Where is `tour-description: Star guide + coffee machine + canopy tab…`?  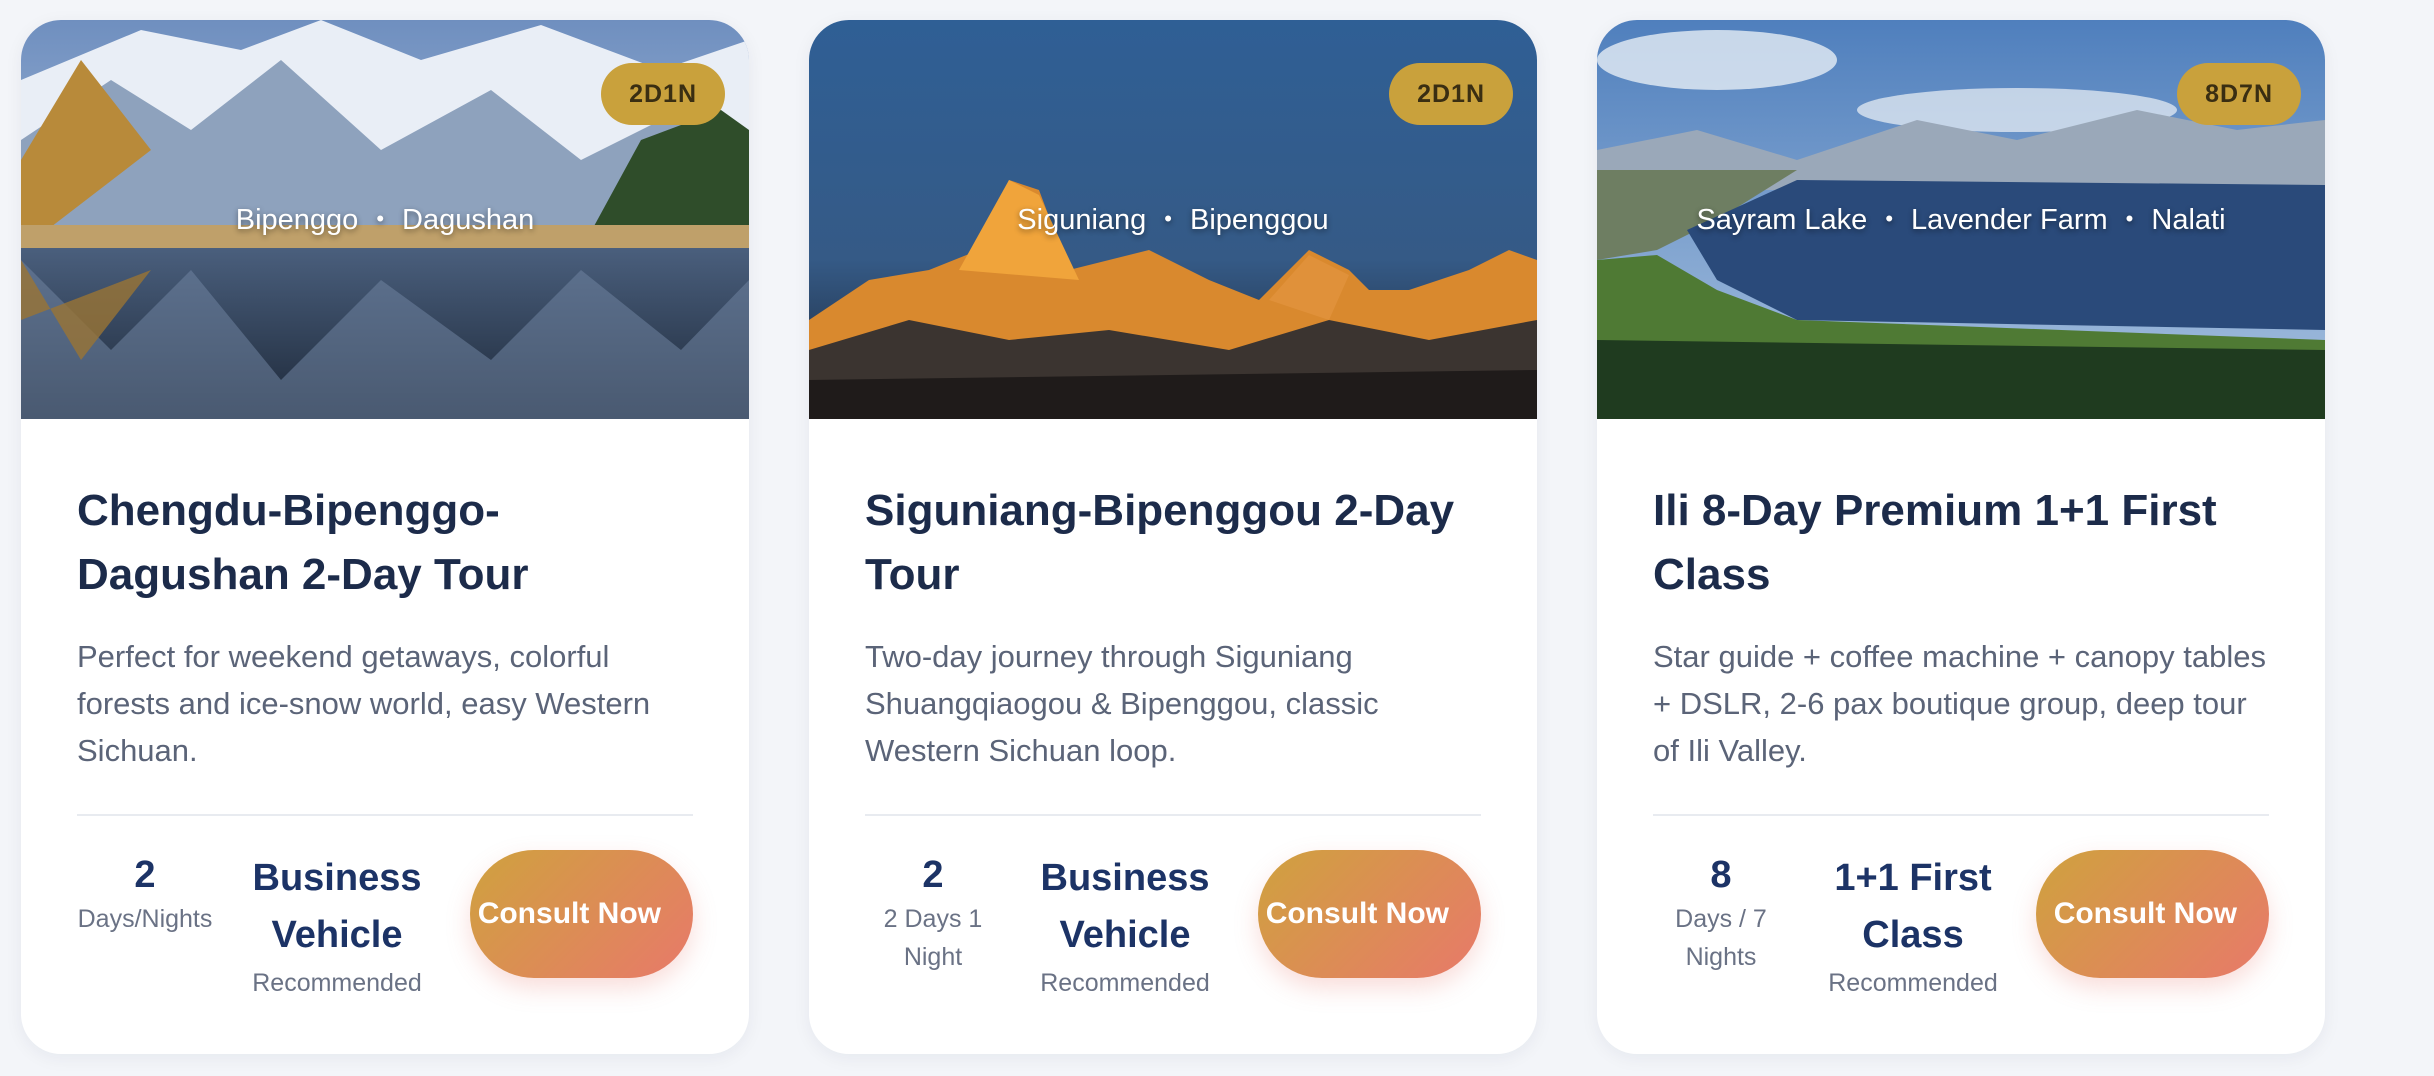
tour-description: Star guide + coffee machine + canopy tab… is located at coordinates (1959, 703).